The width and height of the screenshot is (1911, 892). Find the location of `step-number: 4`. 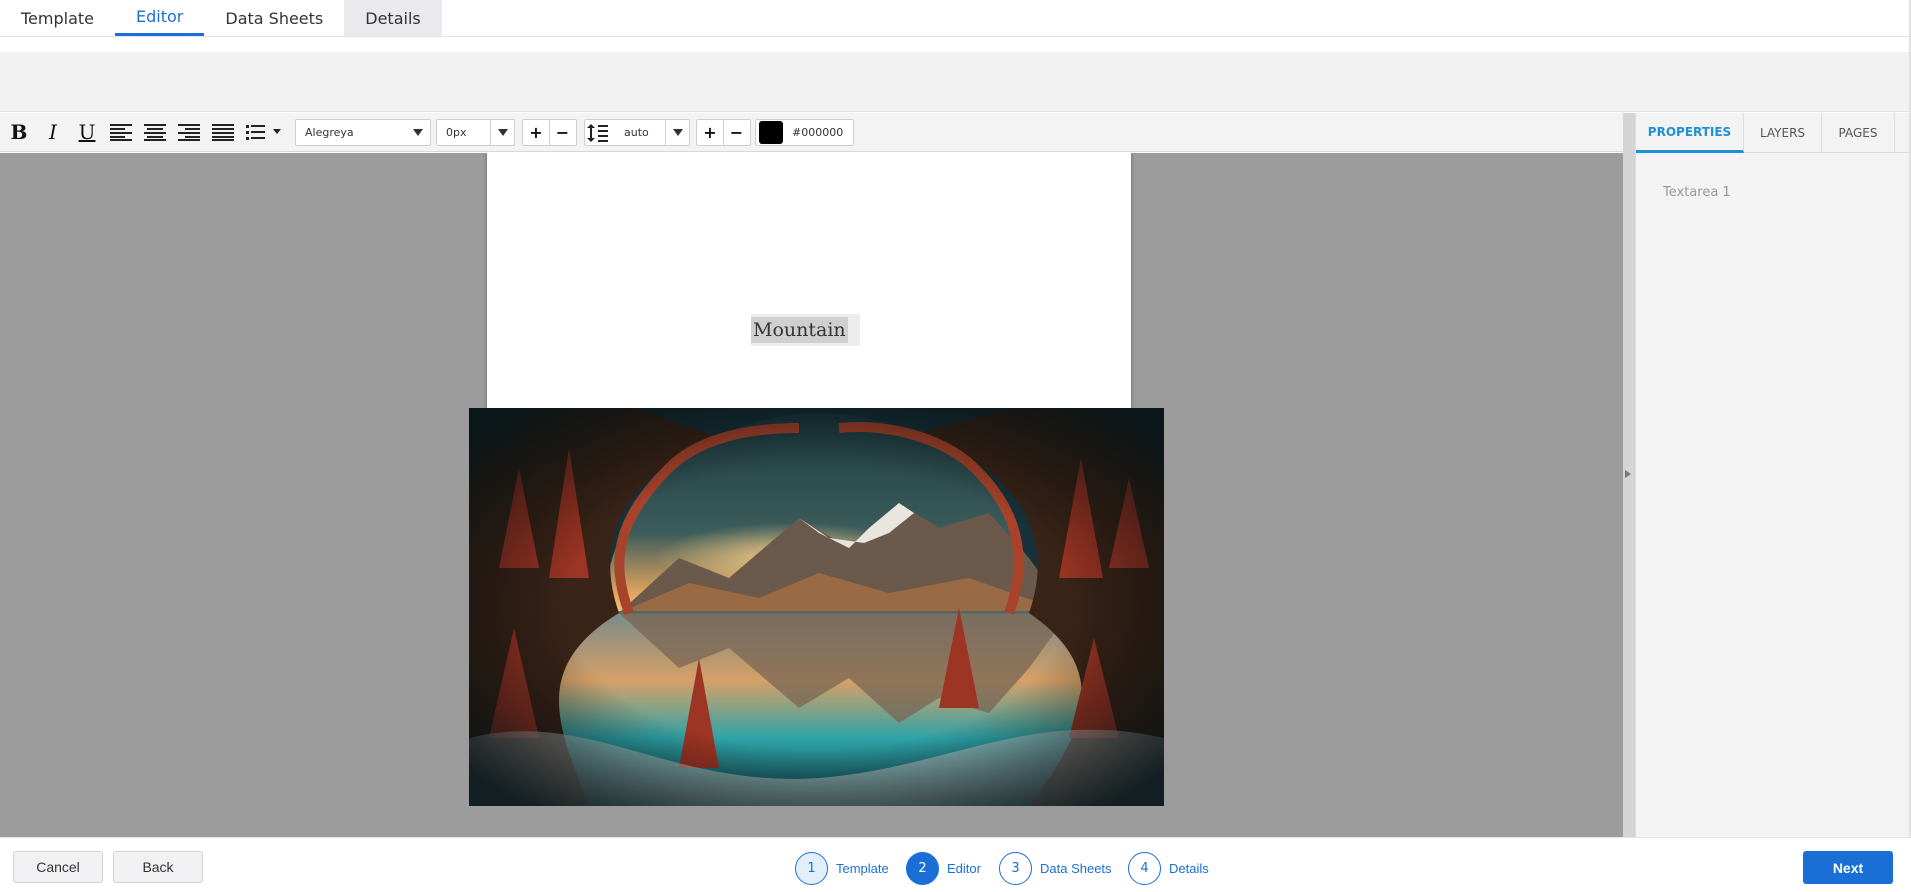

step-number: 4 is located at coordinates (1144, 868).